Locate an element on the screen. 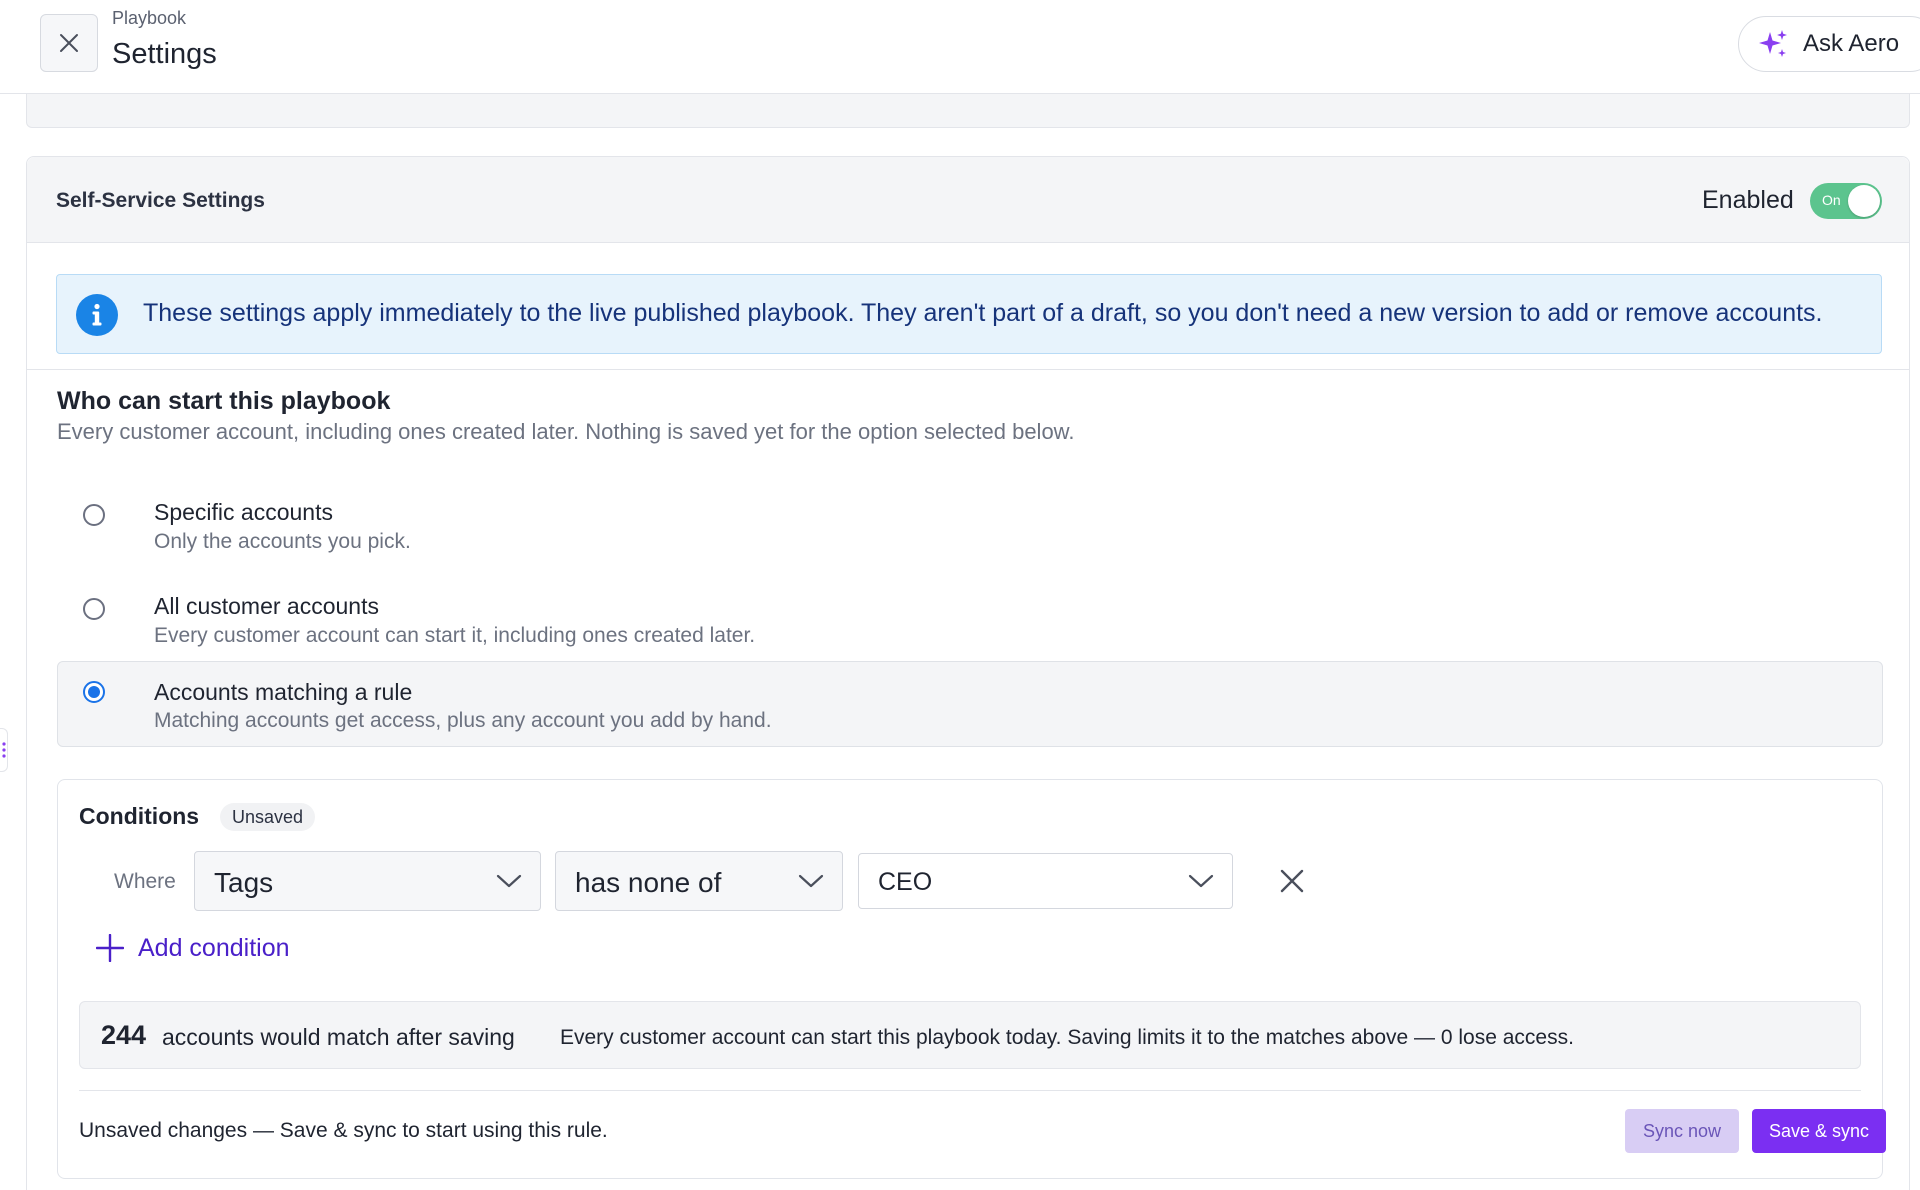 The image size is (1920, 1190). field-select-value: Tags is located at coordinates (244, 882).